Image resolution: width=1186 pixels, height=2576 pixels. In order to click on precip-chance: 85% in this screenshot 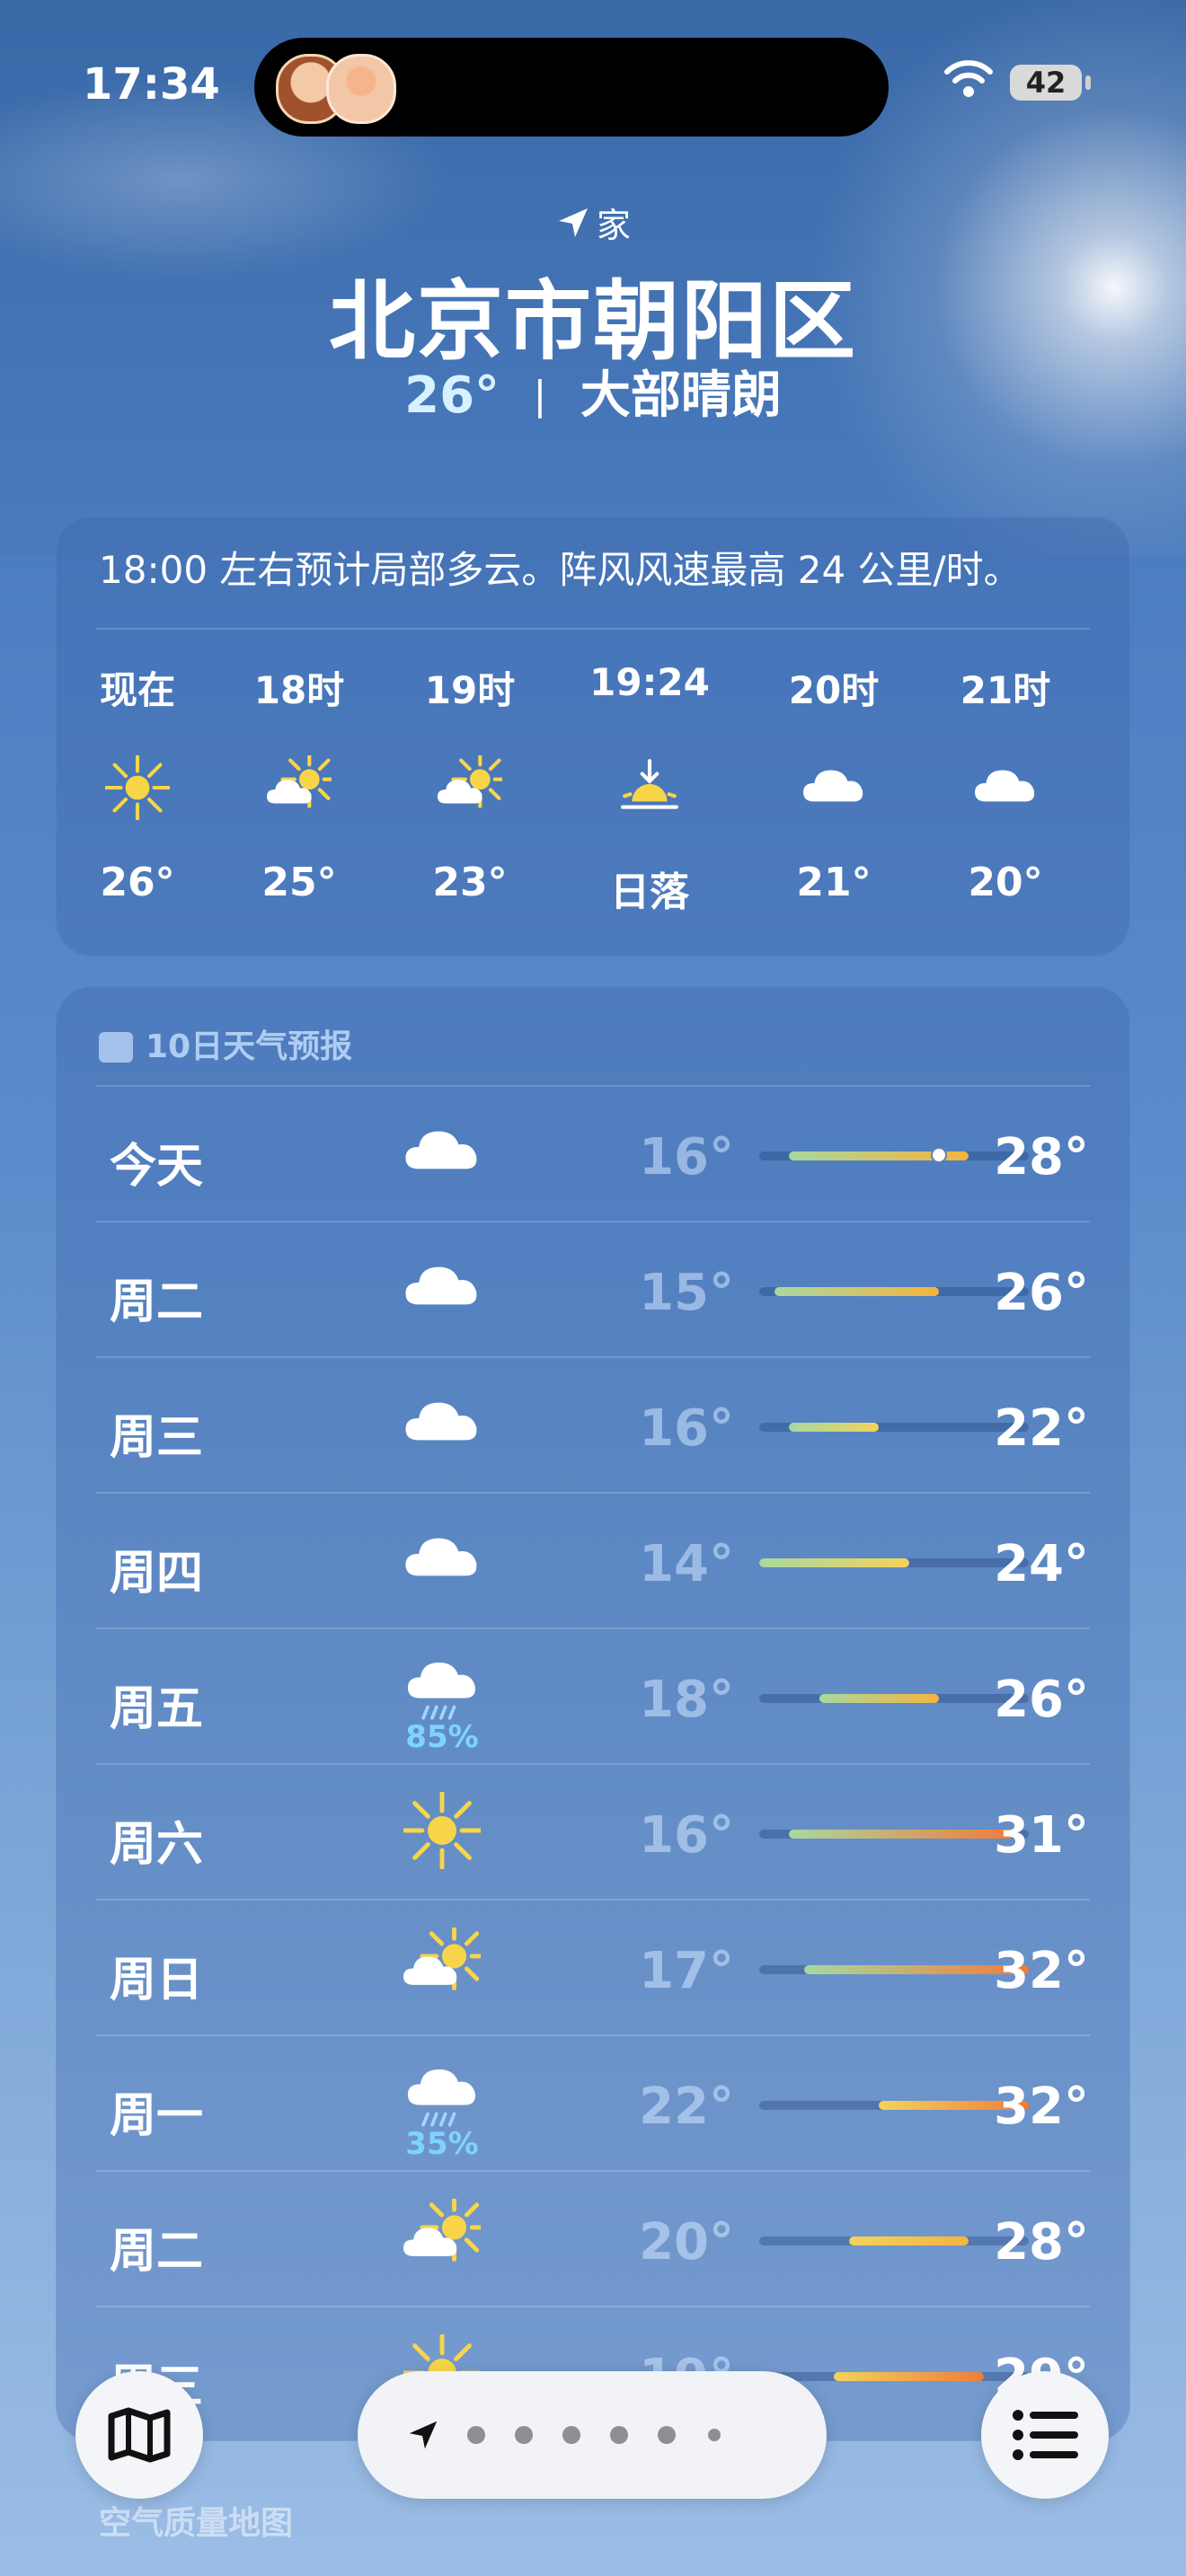, I will do `click(442, 1737)`.